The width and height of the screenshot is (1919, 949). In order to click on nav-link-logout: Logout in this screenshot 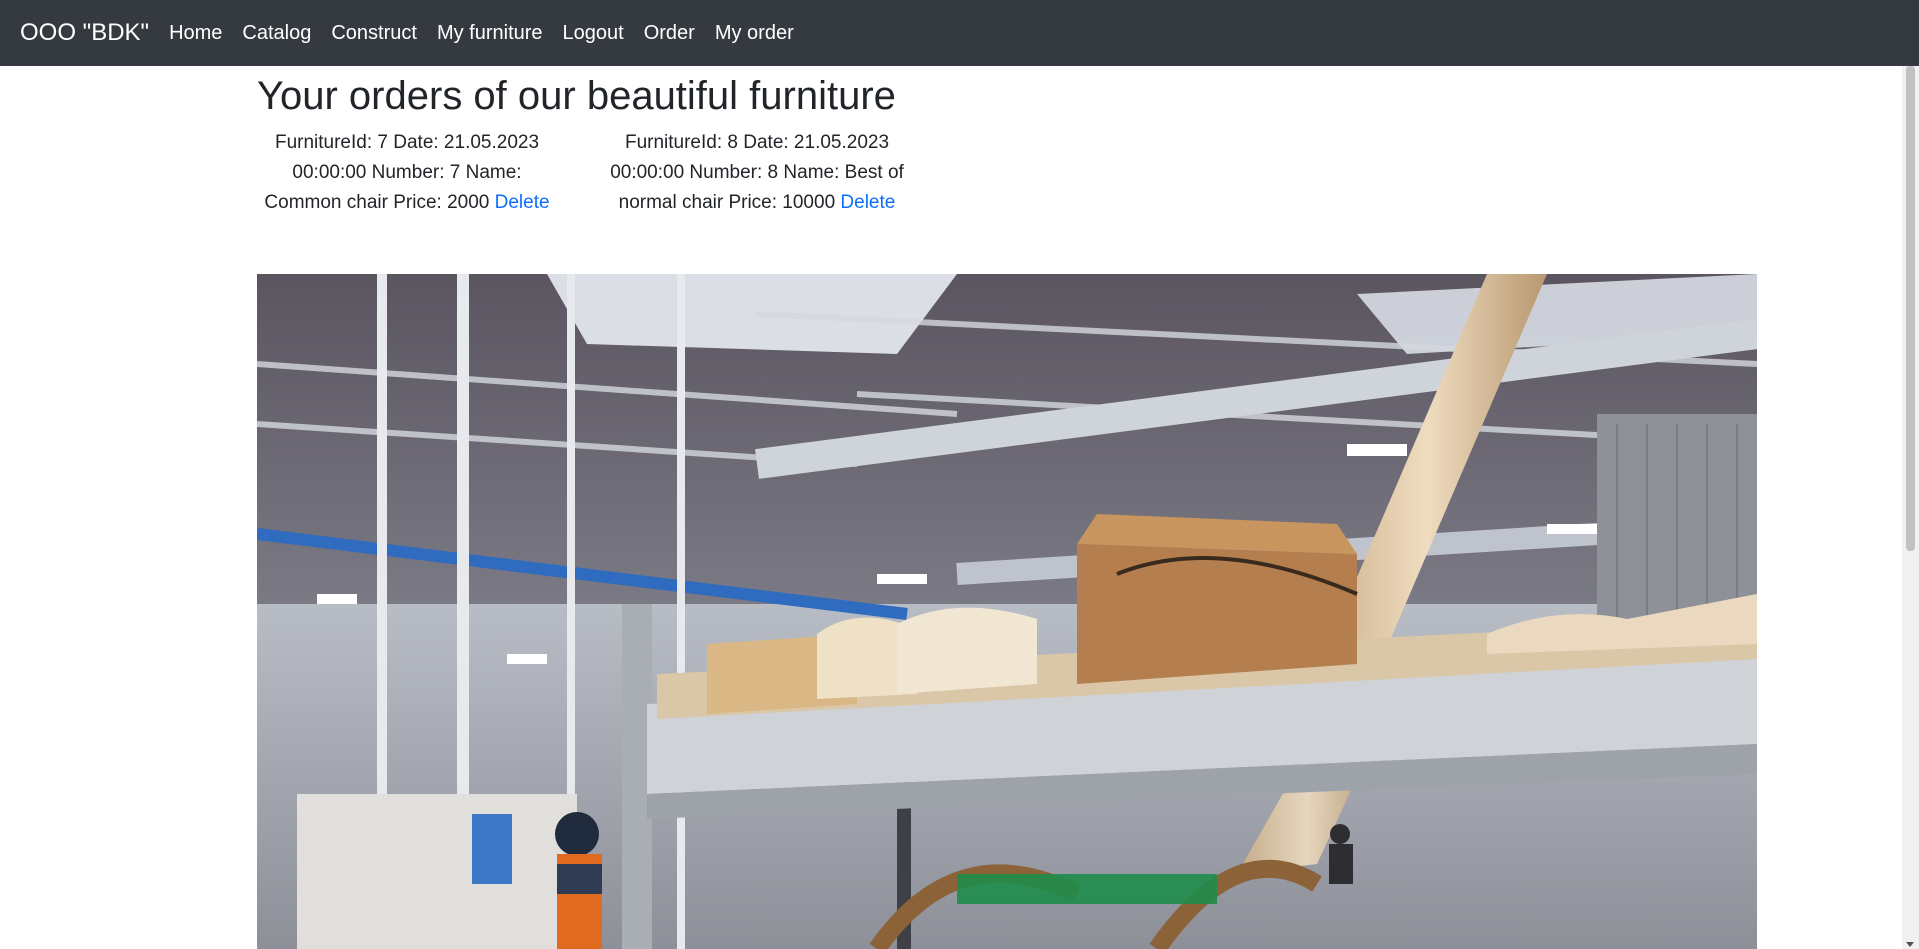, I will do `click(593, 33)`.